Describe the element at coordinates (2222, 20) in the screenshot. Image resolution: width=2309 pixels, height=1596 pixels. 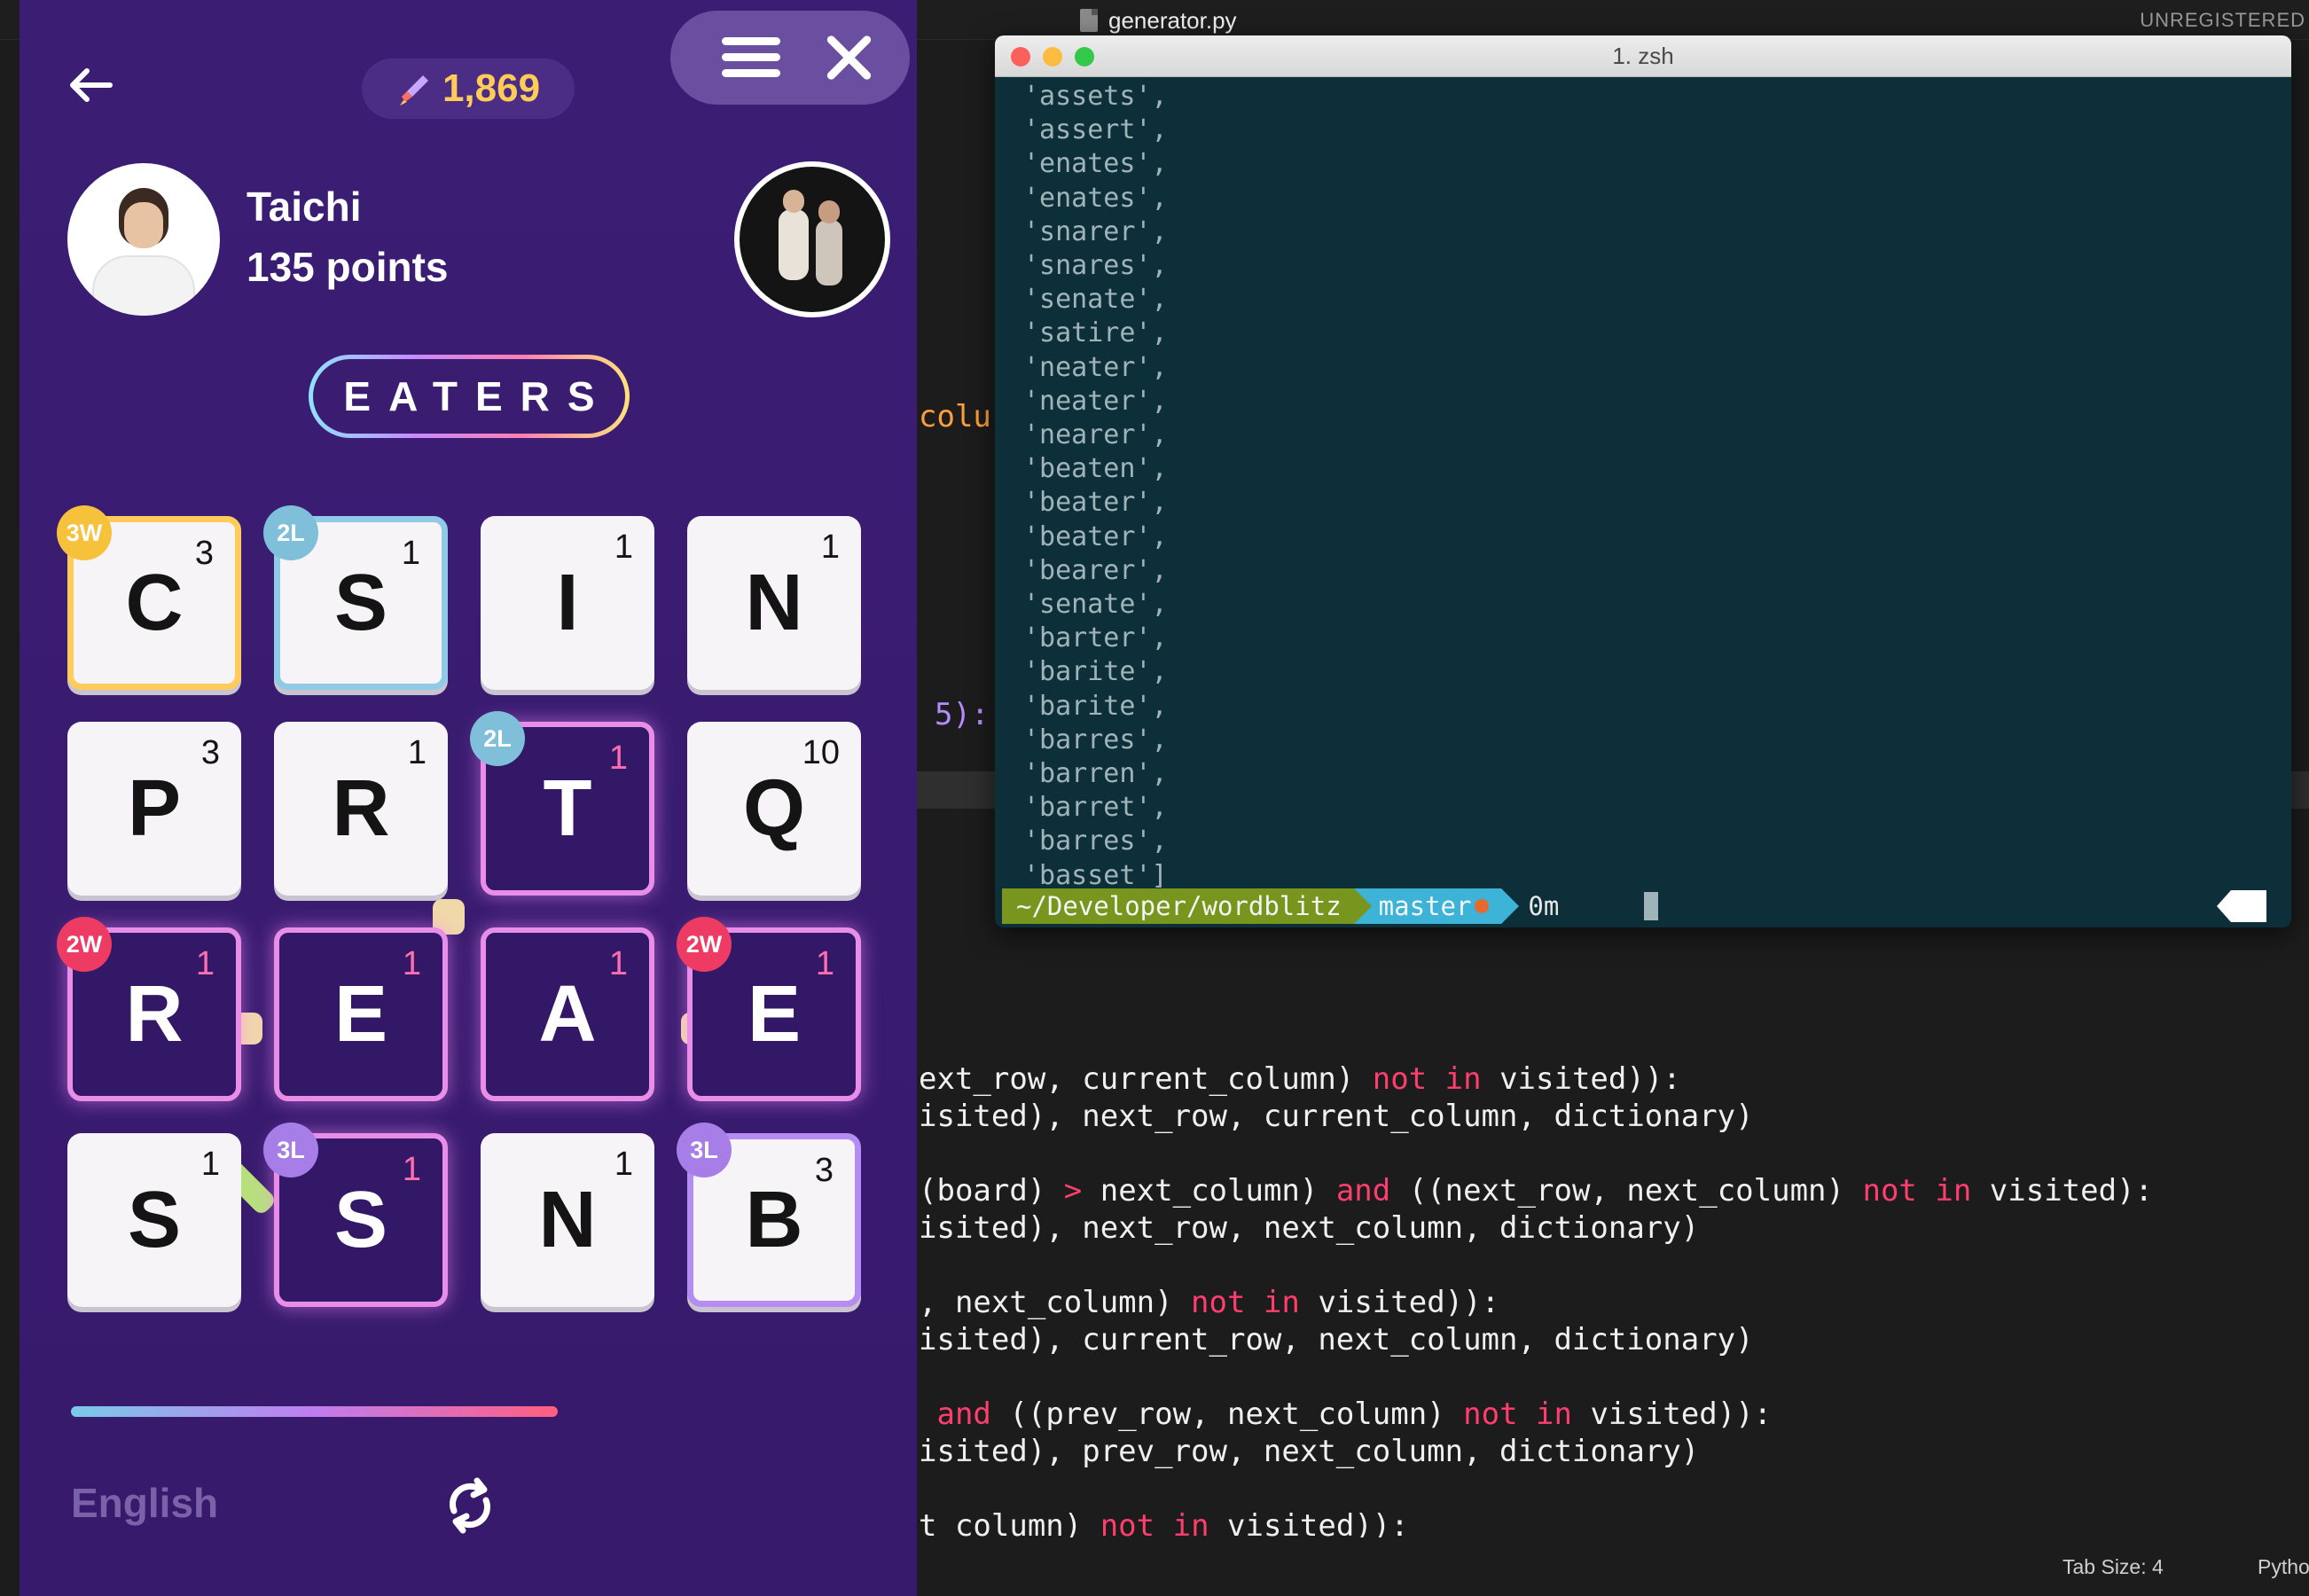
I see `unregistered-label: UNREGISTERED` at that location.